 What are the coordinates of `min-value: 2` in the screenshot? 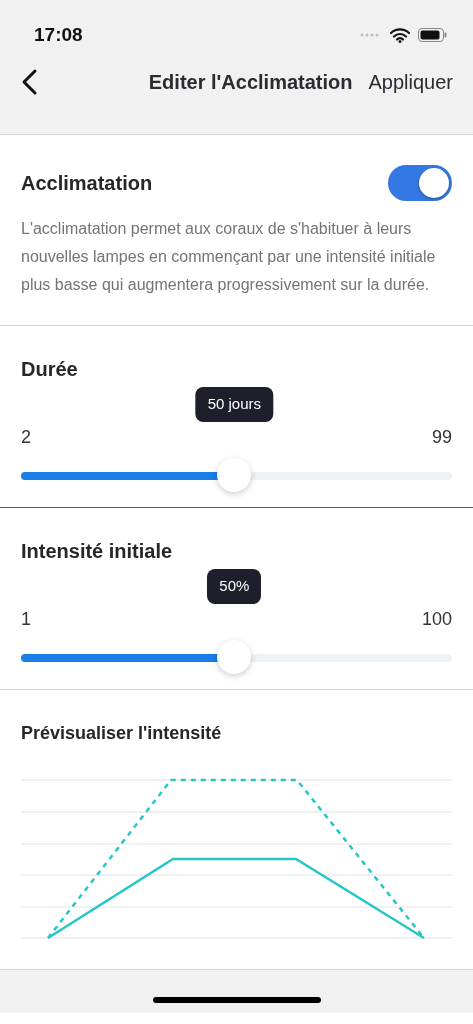 It's located at (26, 437).